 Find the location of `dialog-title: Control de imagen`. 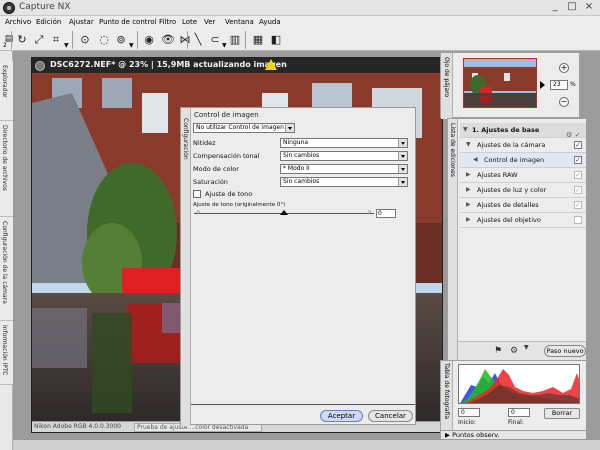

dialog-title: Control de imagen is located at coordinates (226, 115).